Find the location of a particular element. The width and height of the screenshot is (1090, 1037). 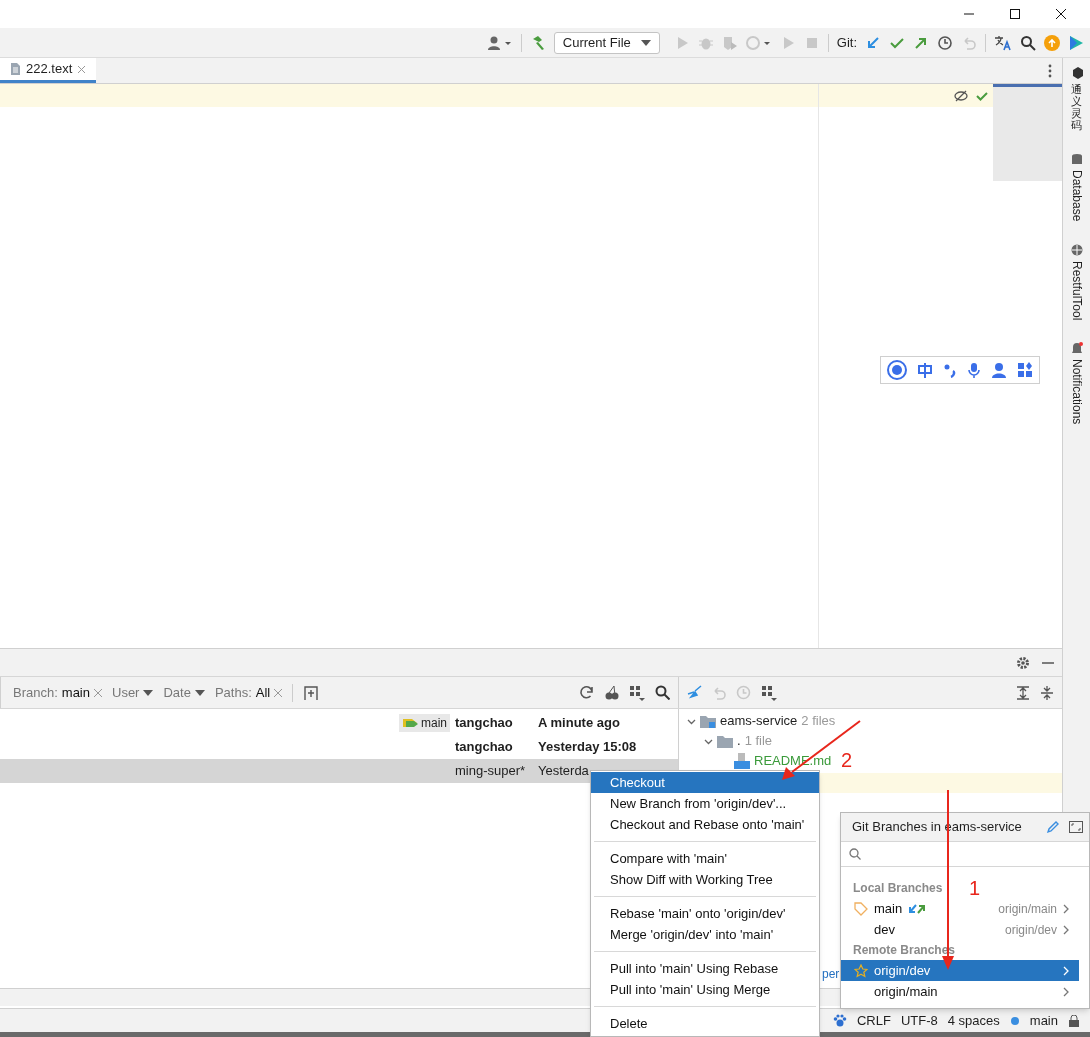

translate-icon is located at coordinates (1003, 42).